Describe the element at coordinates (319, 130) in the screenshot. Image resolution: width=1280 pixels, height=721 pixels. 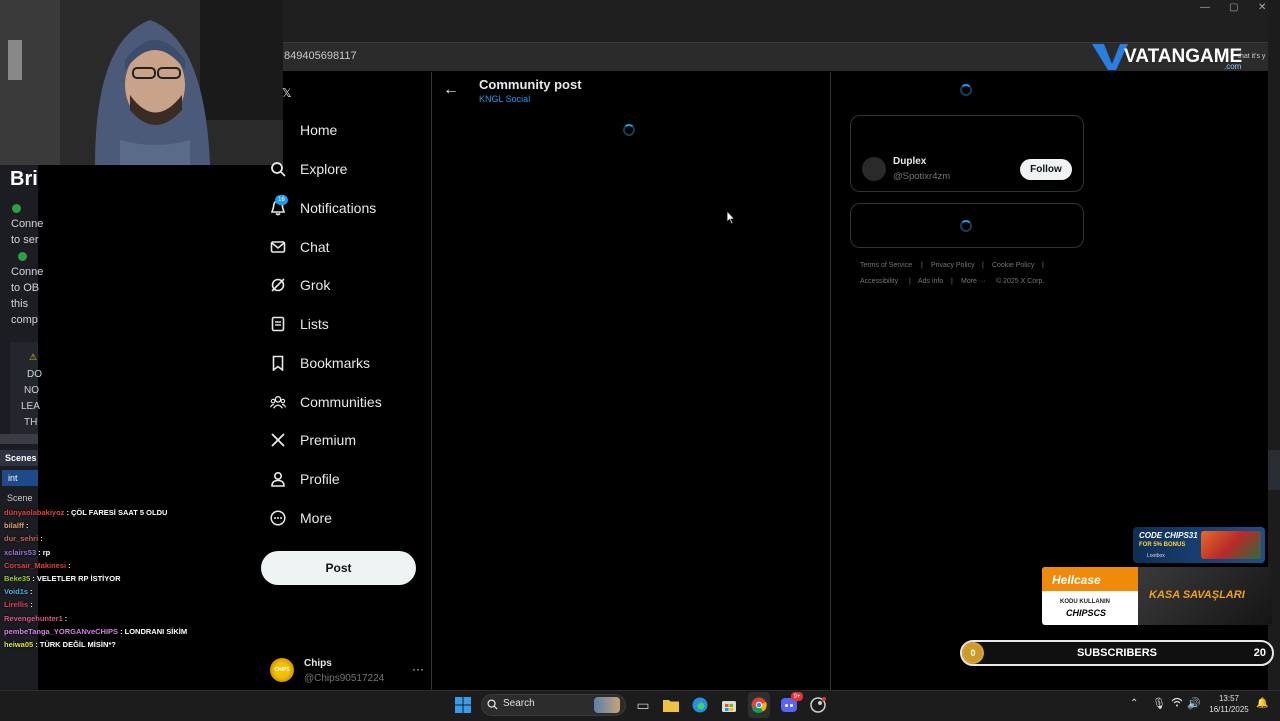
I see `sidebar-item-label: Home` at that location.